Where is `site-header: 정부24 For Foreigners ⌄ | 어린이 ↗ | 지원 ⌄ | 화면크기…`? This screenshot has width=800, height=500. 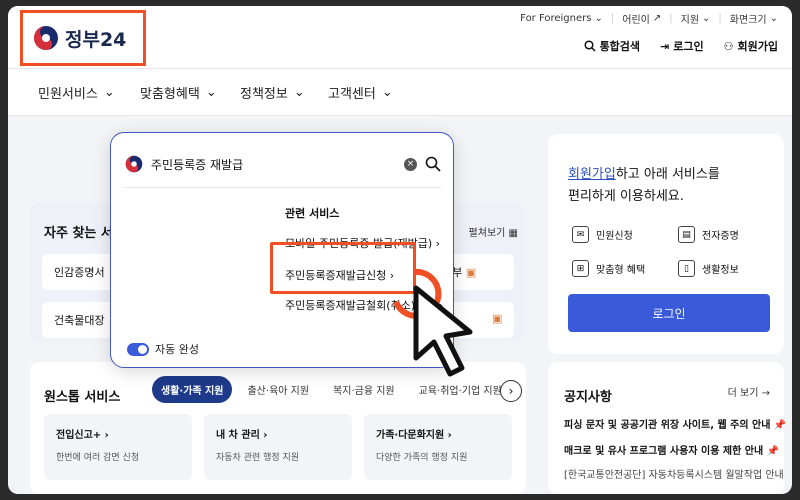
site-header: 정부24 For Foreigners ⌄ | 어린이 ↗ | 지원 ⌄ | 화면크기… is located at coordinates (400, 37).